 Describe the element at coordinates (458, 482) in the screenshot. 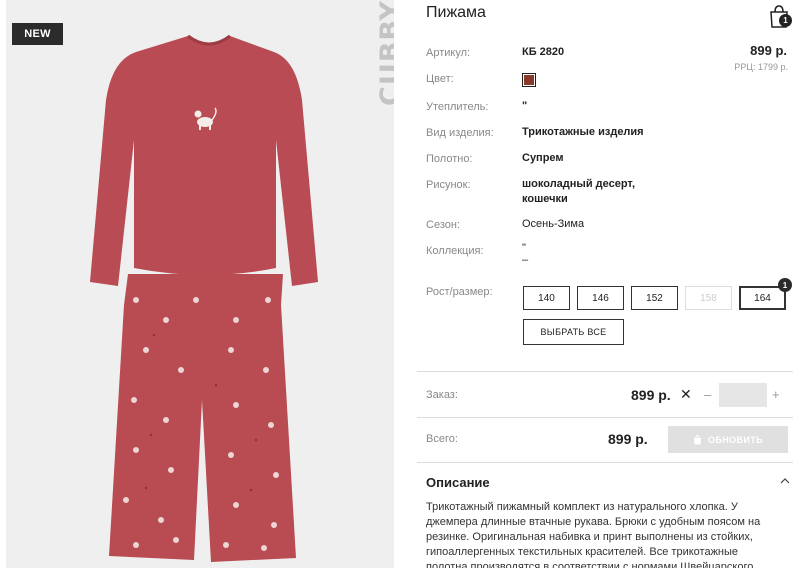

I see `description-title: Описание` at that location.